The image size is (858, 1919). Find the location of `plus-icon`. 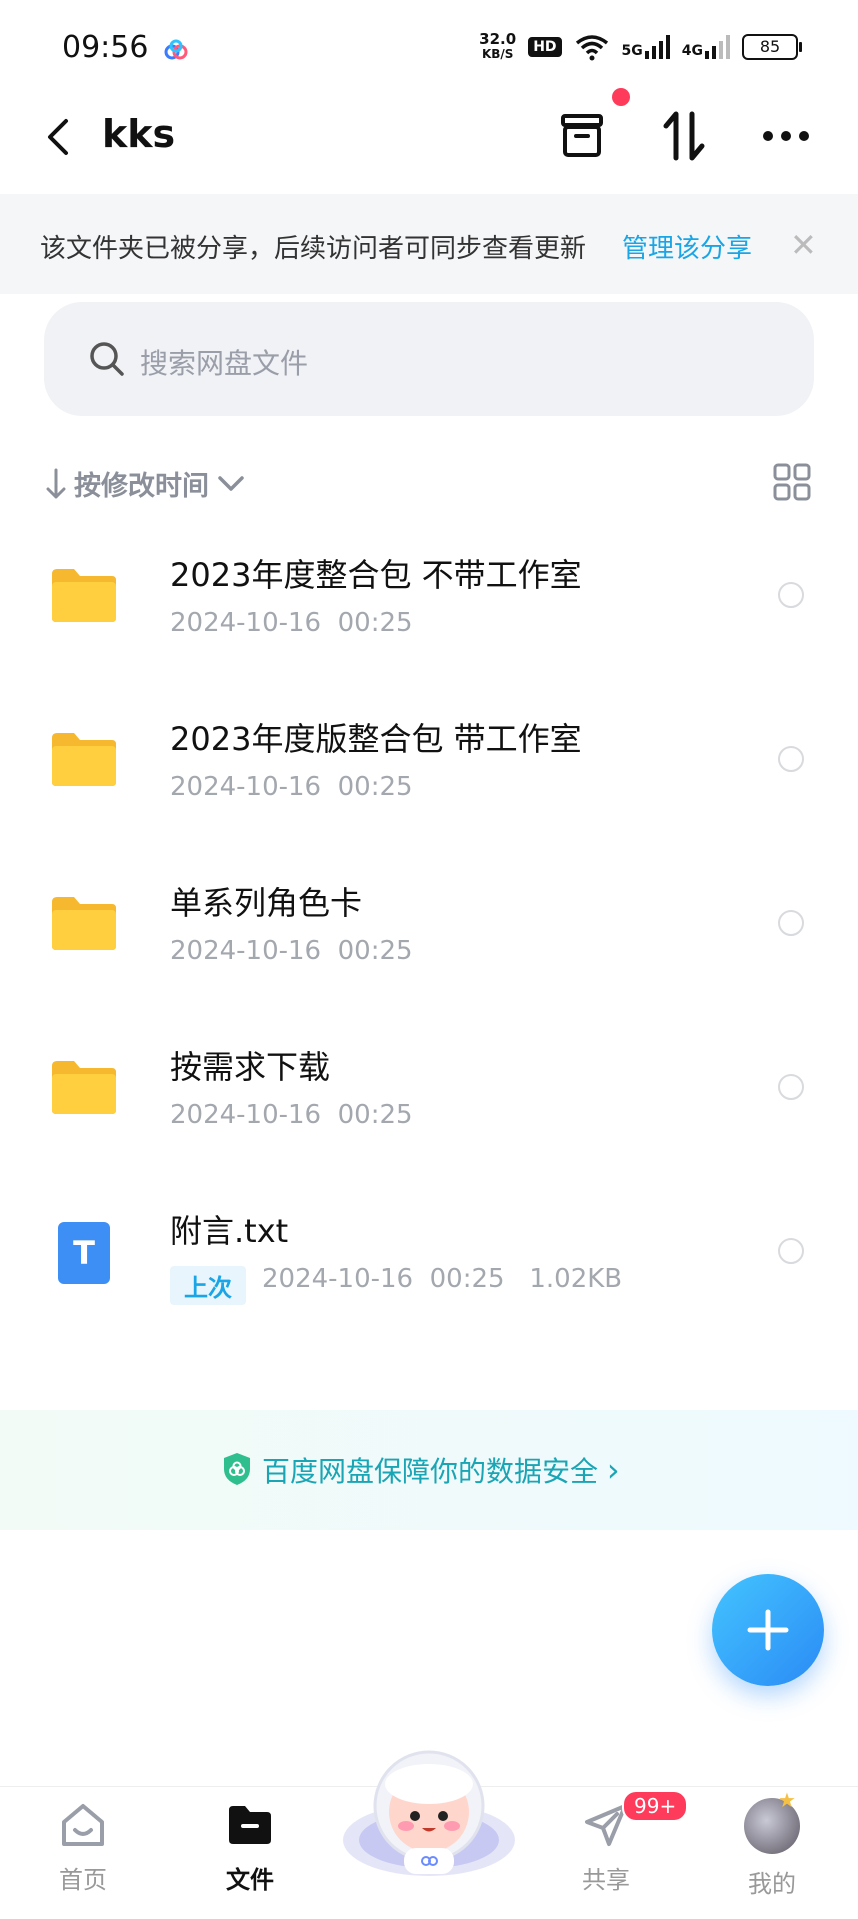

plus-icon is located at coordinates (768, 1630).